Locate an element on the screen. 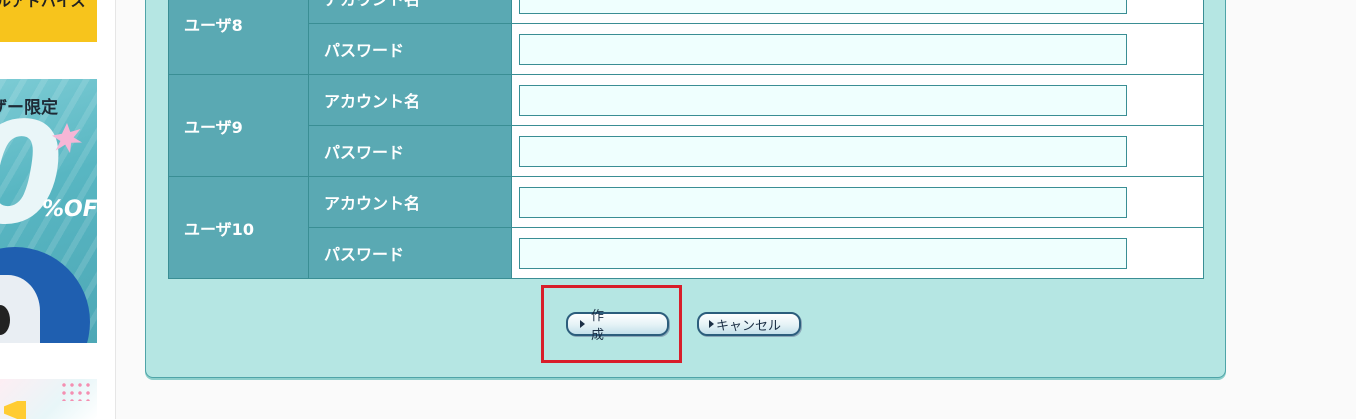 Image resolution: width=1356 pixels, height=419 pixels. ad-dots-decoration is located at coordinates (75, 391).